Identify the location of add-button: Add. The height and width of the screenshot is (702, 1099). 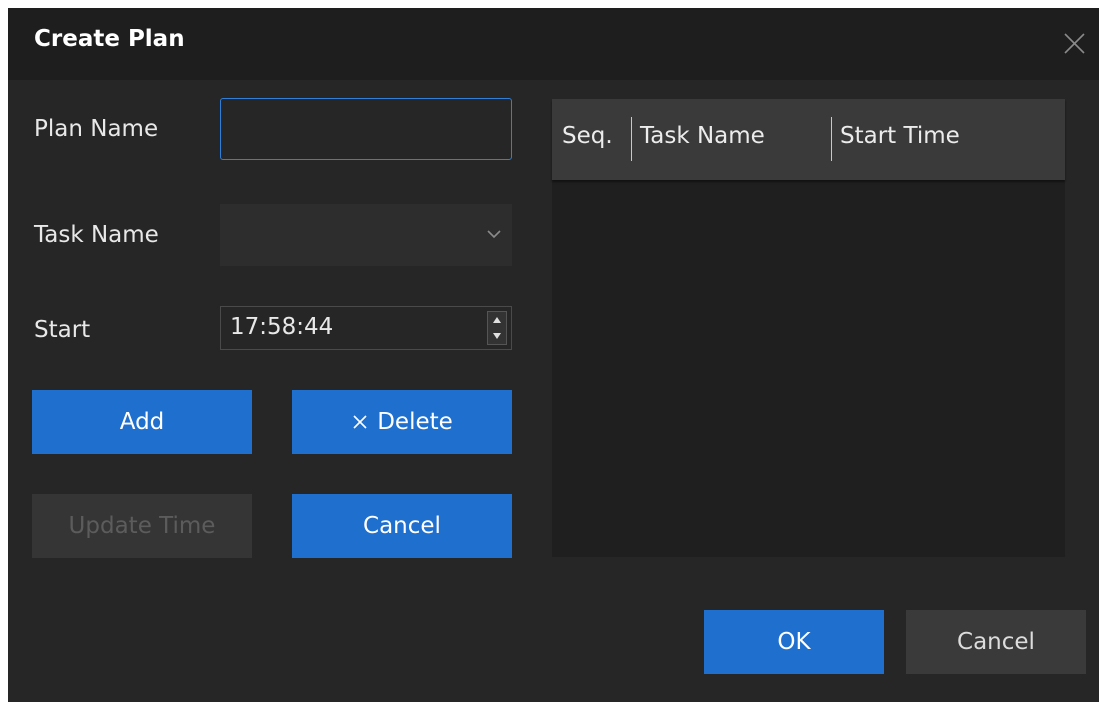
(142, 422).